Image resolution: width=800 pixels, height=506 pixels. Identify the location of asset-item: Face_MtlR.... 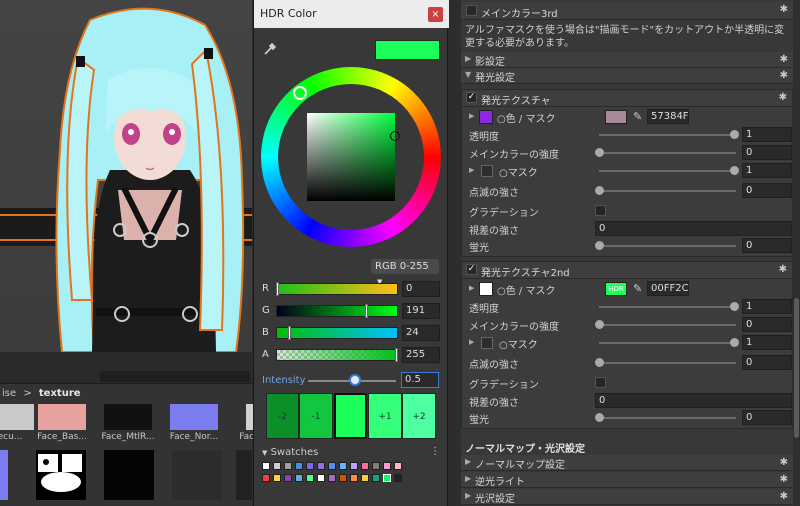
(128, 423).